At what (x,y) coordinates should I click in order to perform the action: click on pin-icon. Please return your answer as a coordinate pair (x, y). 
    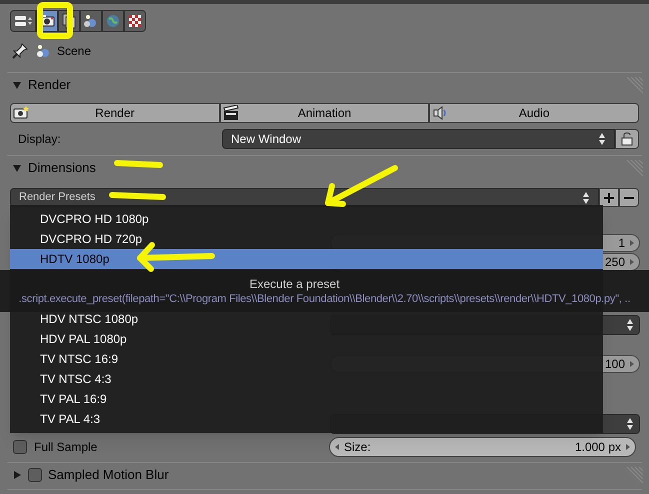
    Looking at the image, I should click on (20, 51).